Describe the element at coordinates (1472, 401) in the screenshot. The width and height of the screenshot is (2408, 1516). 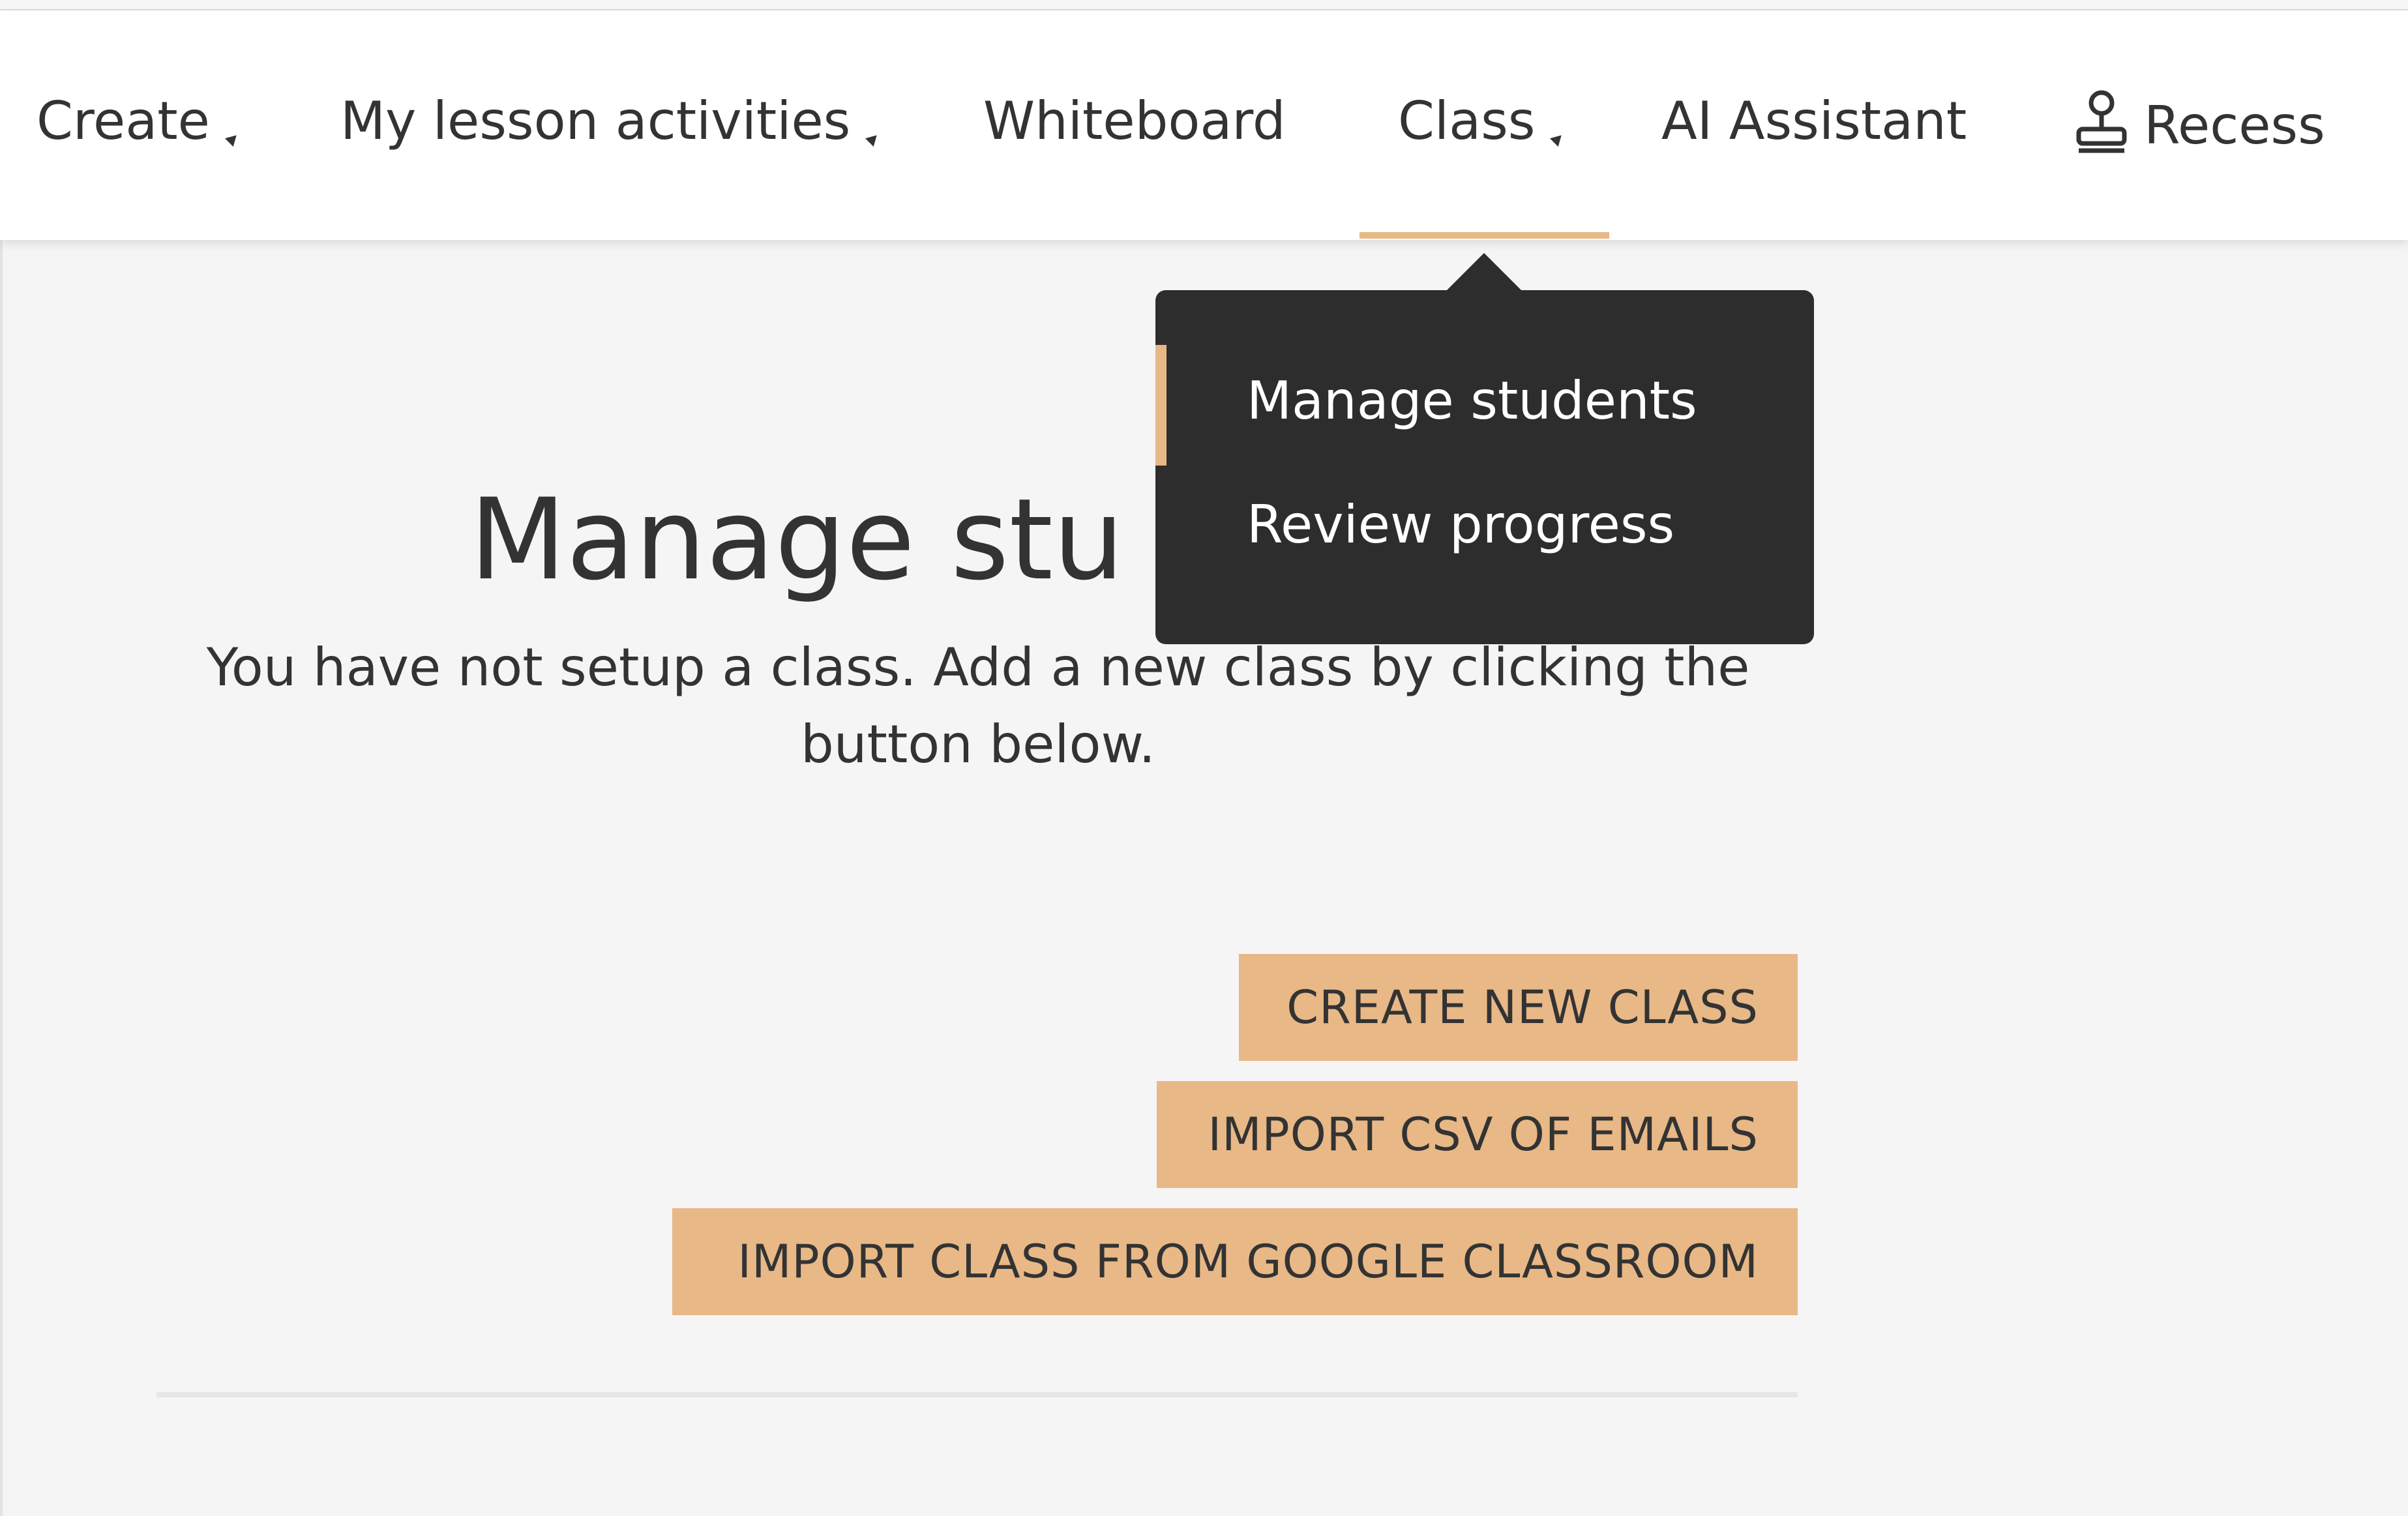
I see `menu-item-manage-students: Manage students` at that location.